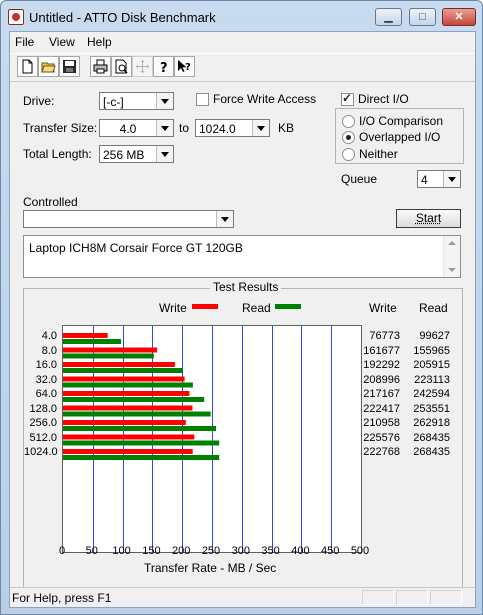 The width and height of the screenshot is (483, 615). What do you see at coordinates (439, 179) in the screenshot?
I see `queue-select: 4` at bounding box center [439, 179].